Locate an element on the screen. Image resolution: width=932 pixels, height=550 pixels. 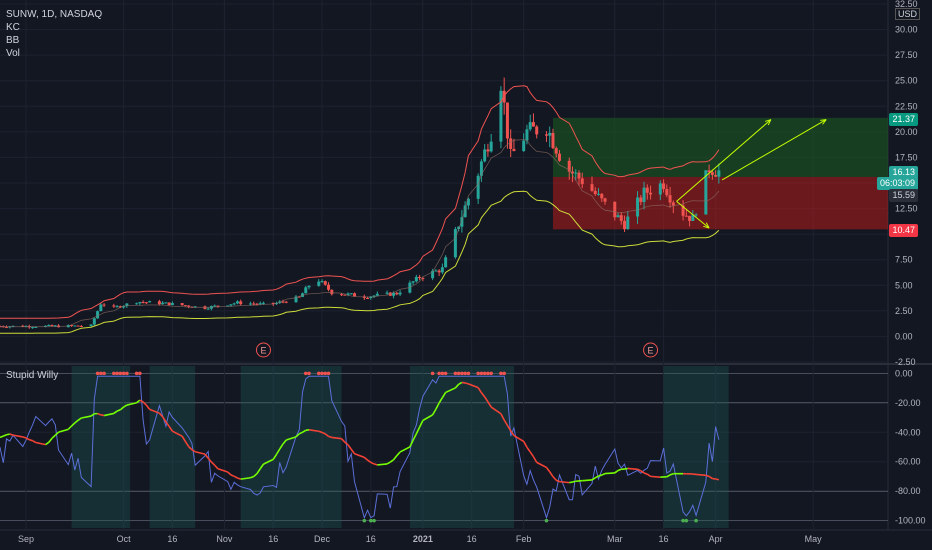
y-tick-label: 27.50 is located at coordinates (906, 55).